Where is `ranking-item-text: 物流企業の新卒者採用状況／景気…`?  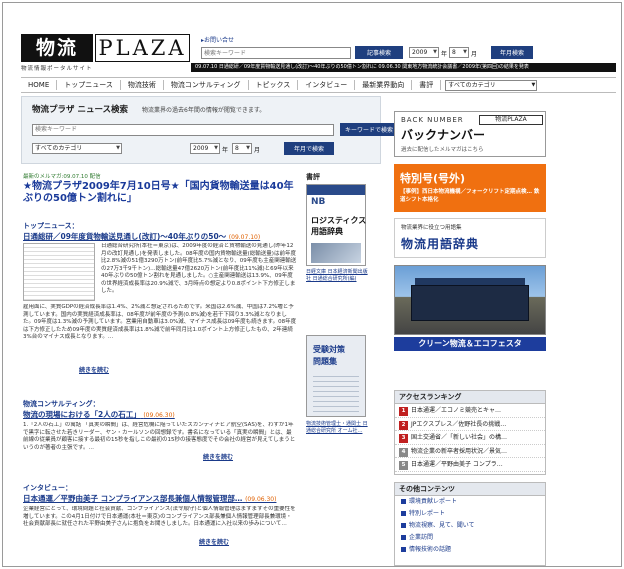 ranking-item-text: 物流企業の新卒者採用状況／景気… is located at coordinates (459, 451).